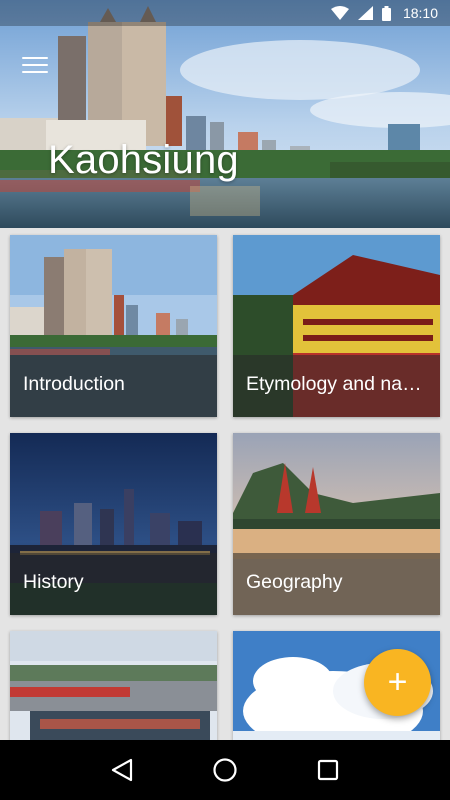 Image resolution: width=450 pixels, height=800 pixels. I want to click on navigation-bar, so click(225, 770).